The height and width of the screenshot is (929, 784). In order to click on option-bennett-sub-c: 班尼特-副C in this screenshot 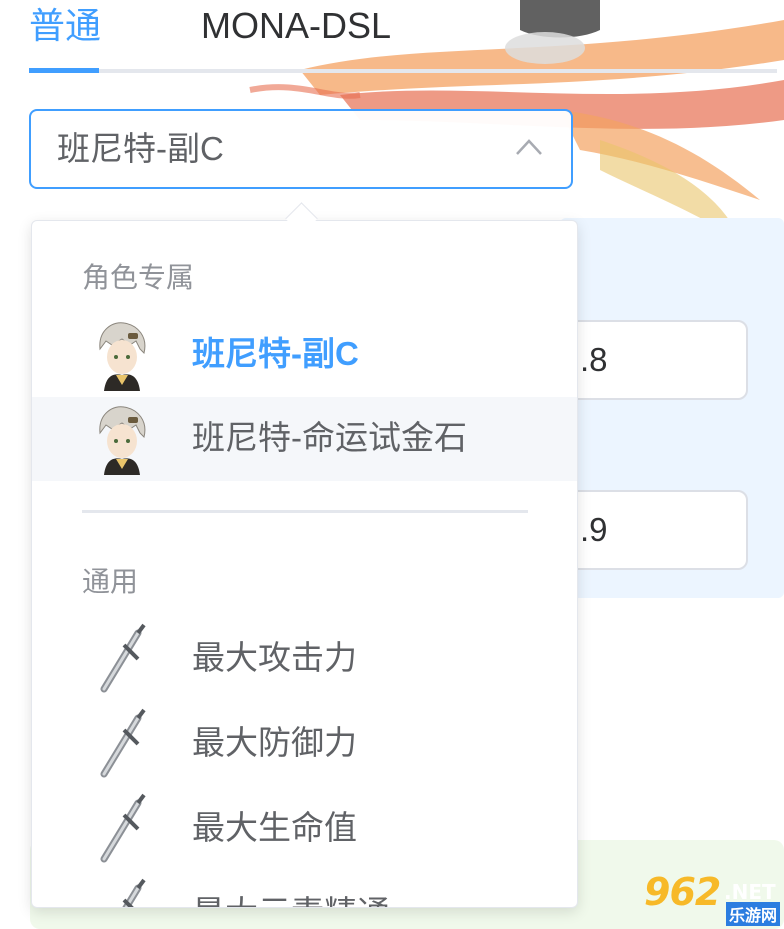, I will do `click(304, 355)`.